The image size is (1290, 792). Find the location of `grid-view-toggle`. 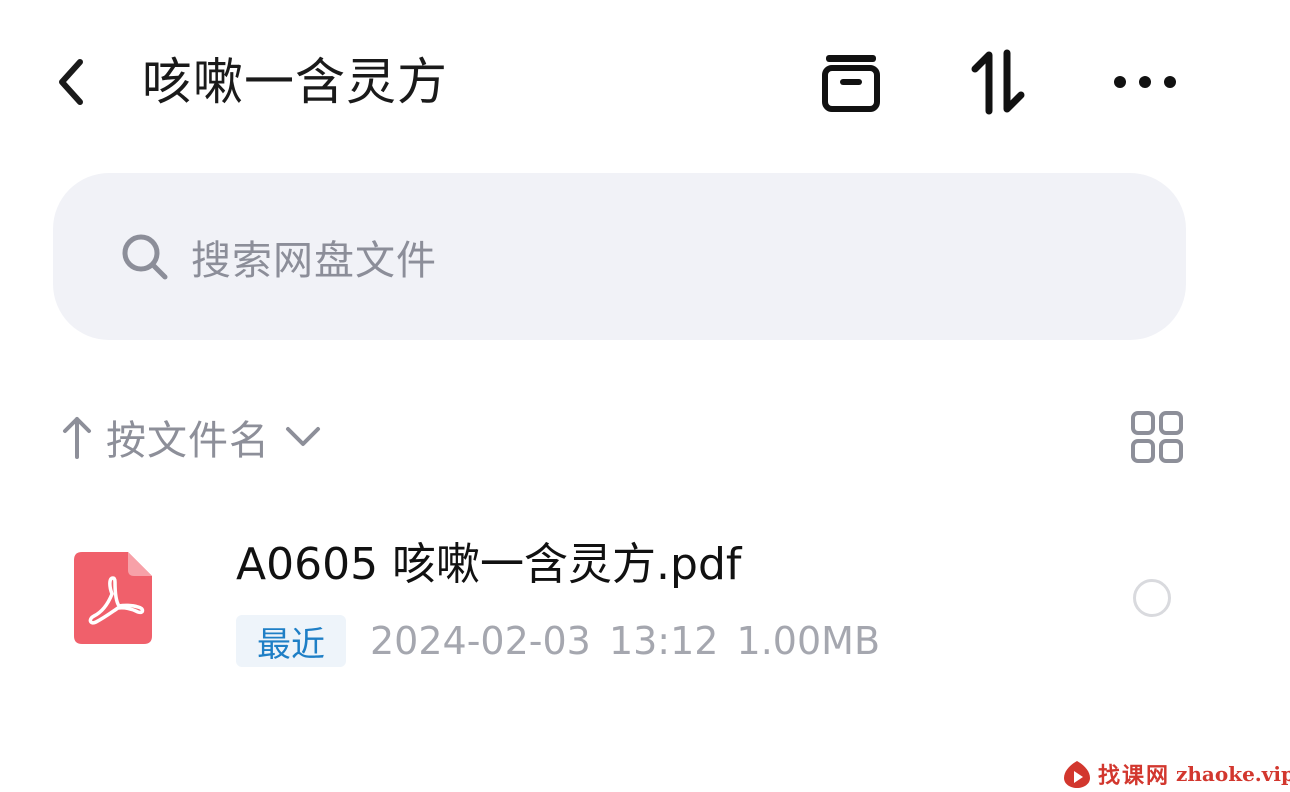

grid-view-toggle is located at coordinates (1157, 437).